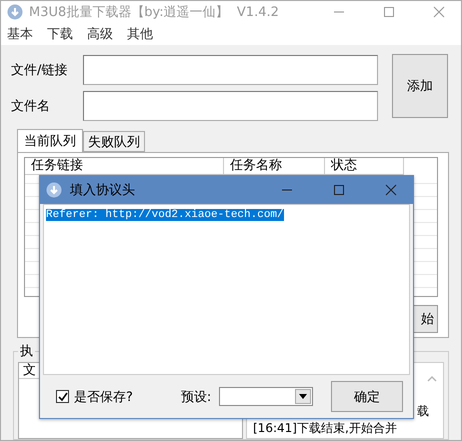 The width and height of the screenshot is (462, 441). What do you see at coordinates (26, 351) in the screenshot?
I see `group-title: 执` at bounding box center [26, 351].